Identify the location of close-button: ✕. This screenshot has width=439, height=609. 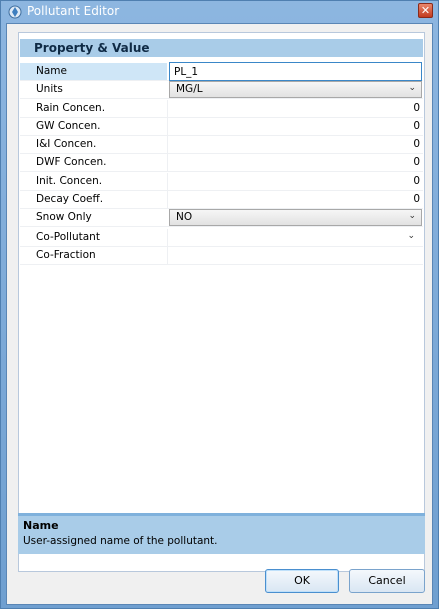
(425, 10).